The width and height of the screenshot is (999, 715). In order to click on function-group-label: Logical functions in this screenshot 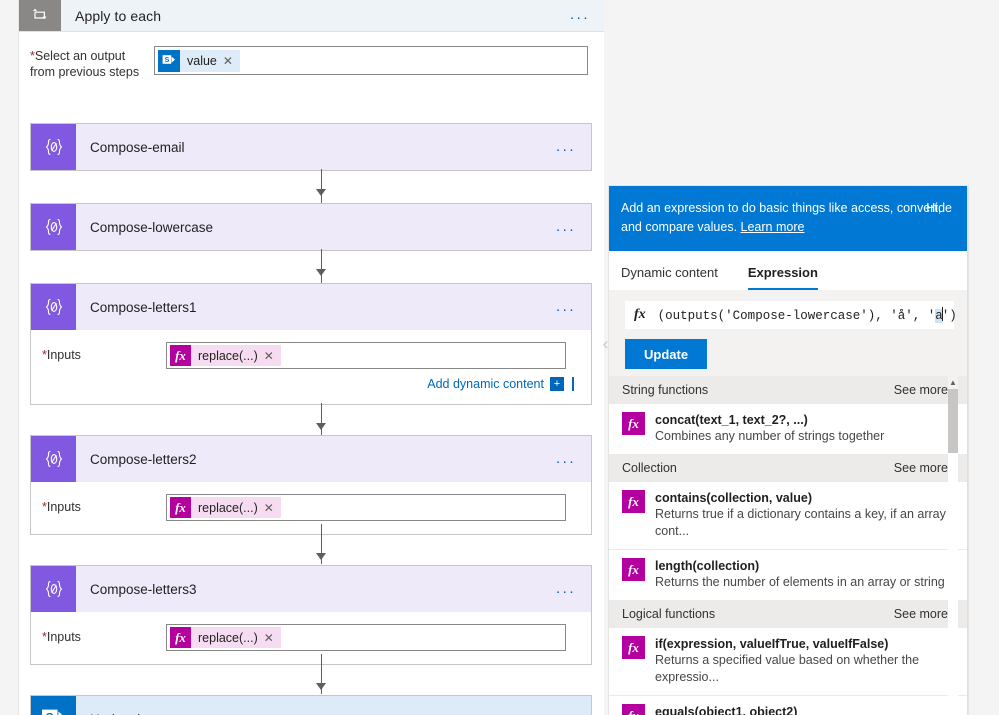, I will do `click(669, 614)`.